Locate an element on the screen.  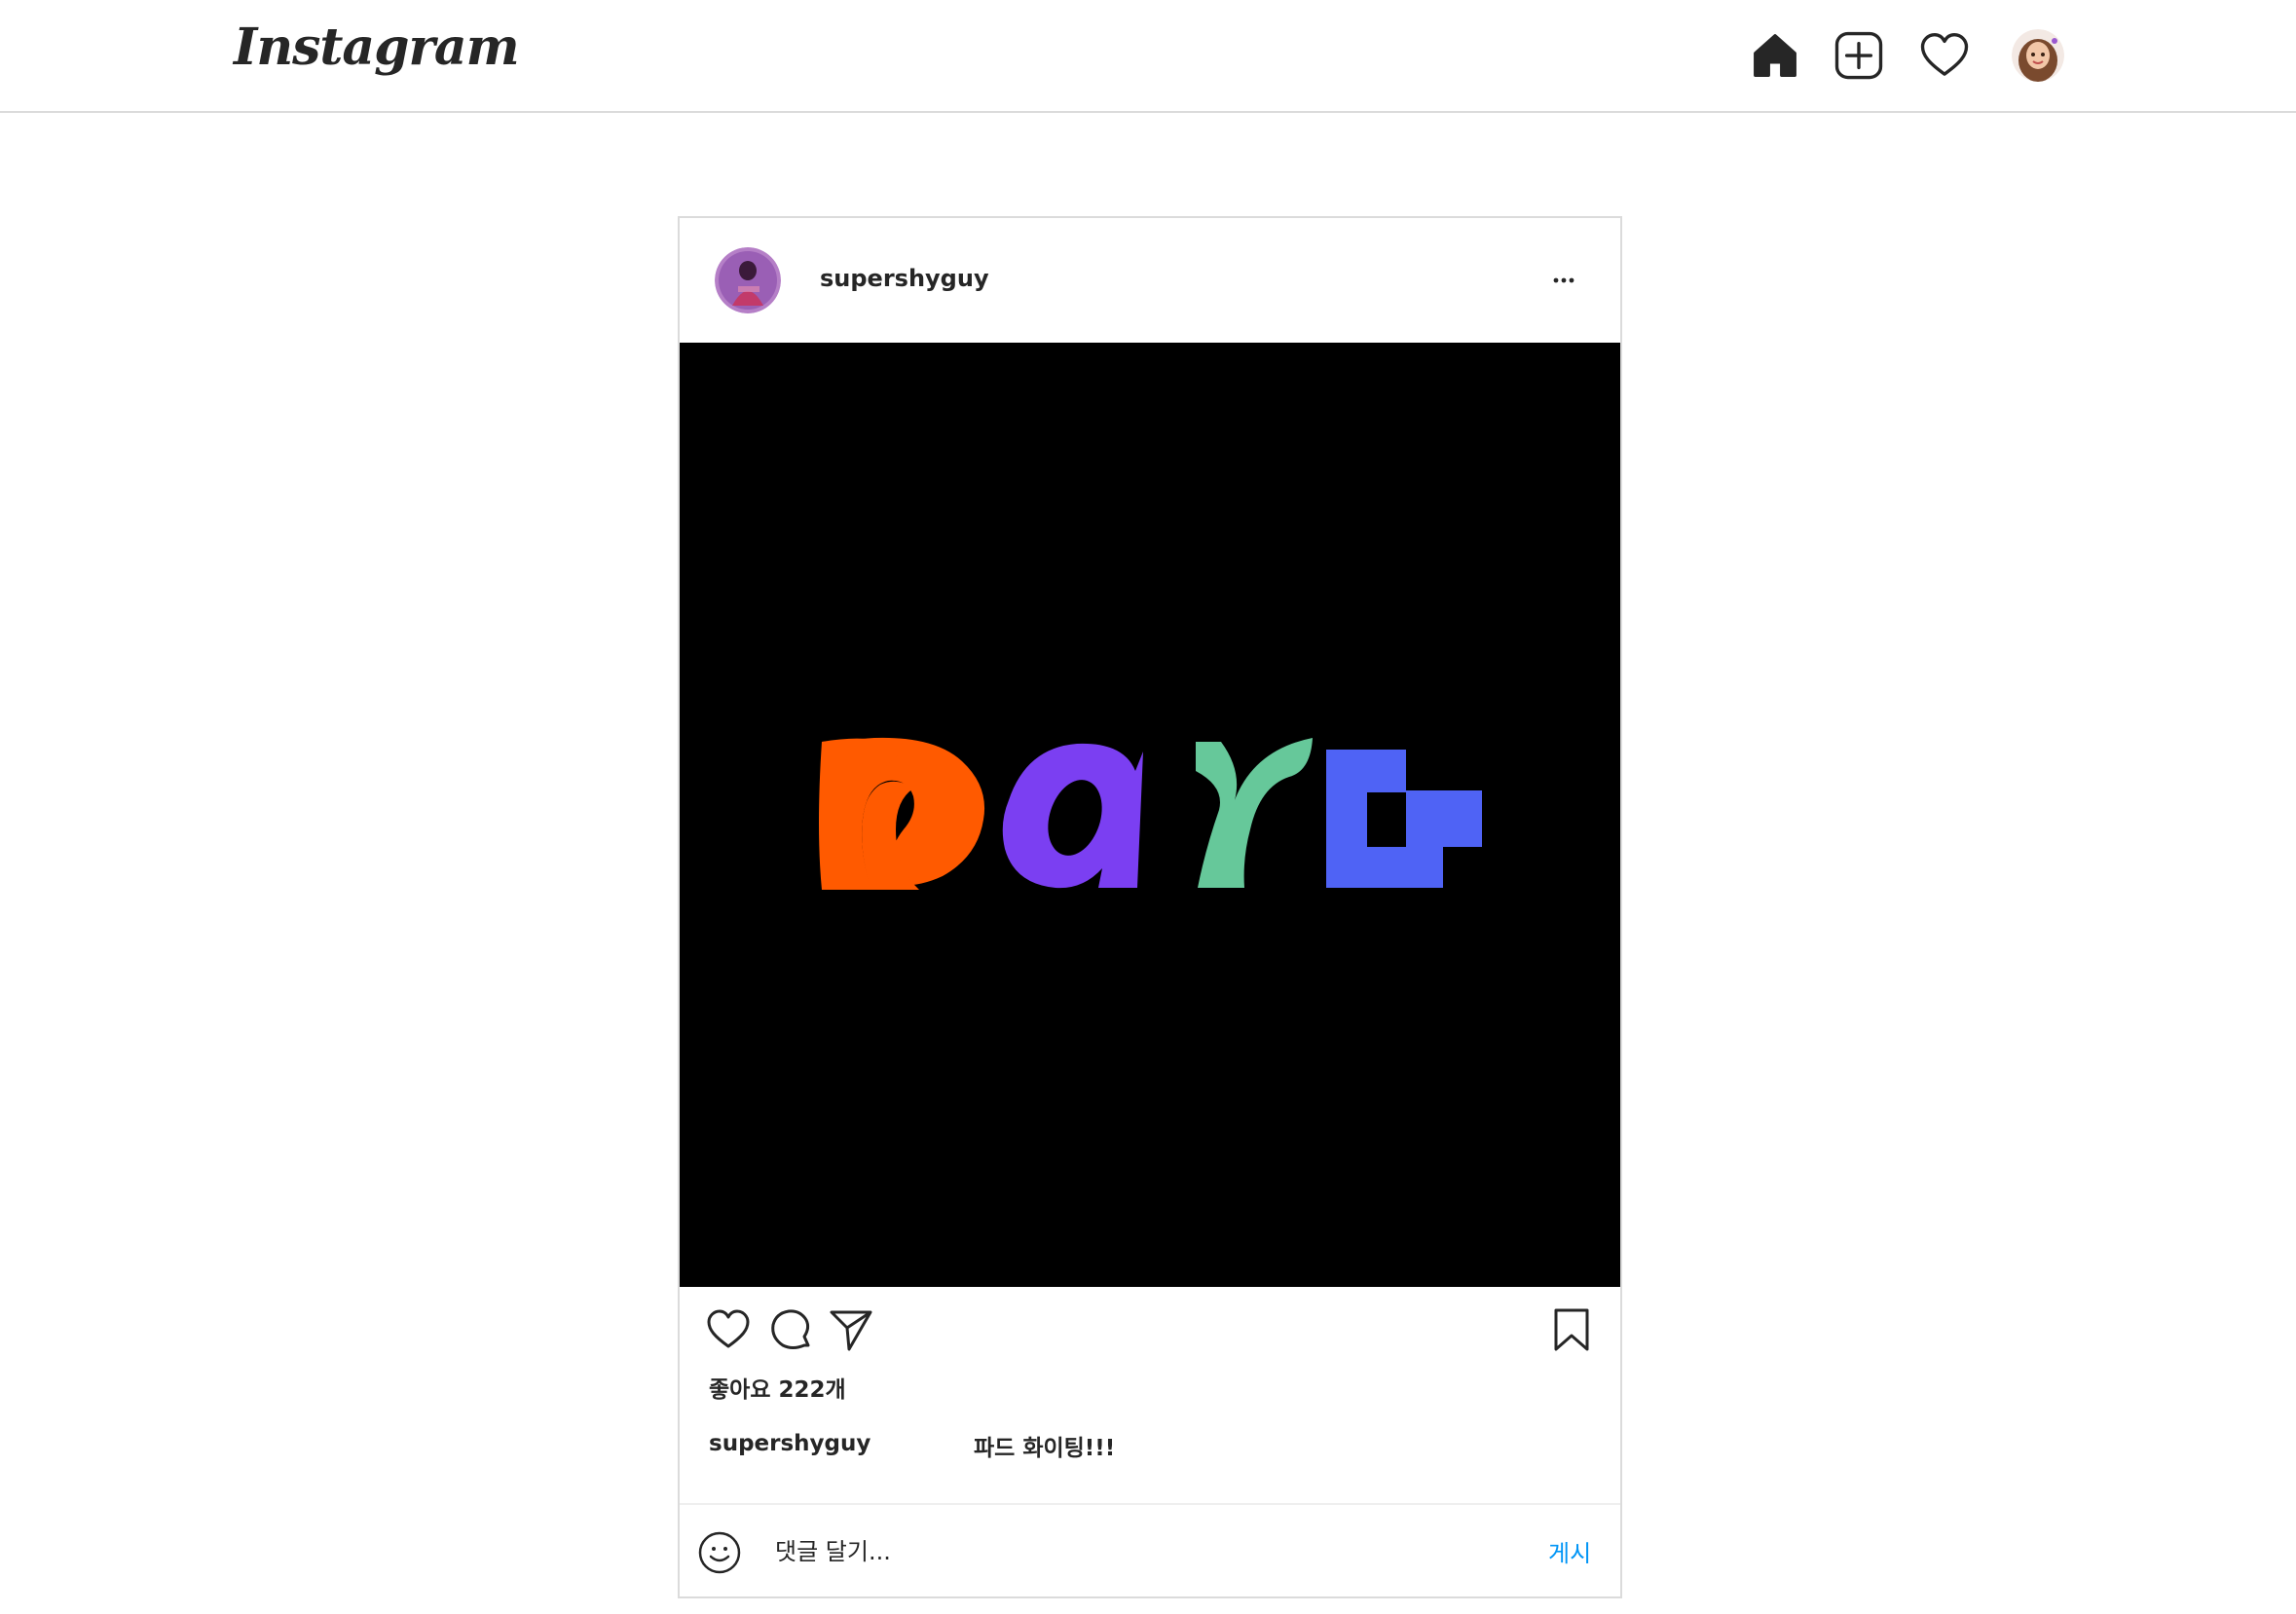
caption-username: supershyguy is located at coordinates (789, 1443).